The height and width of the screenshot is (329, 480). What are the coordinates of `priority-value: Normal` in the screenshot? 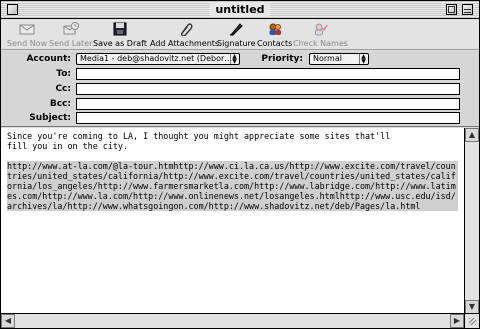 It's located at (327, 58).